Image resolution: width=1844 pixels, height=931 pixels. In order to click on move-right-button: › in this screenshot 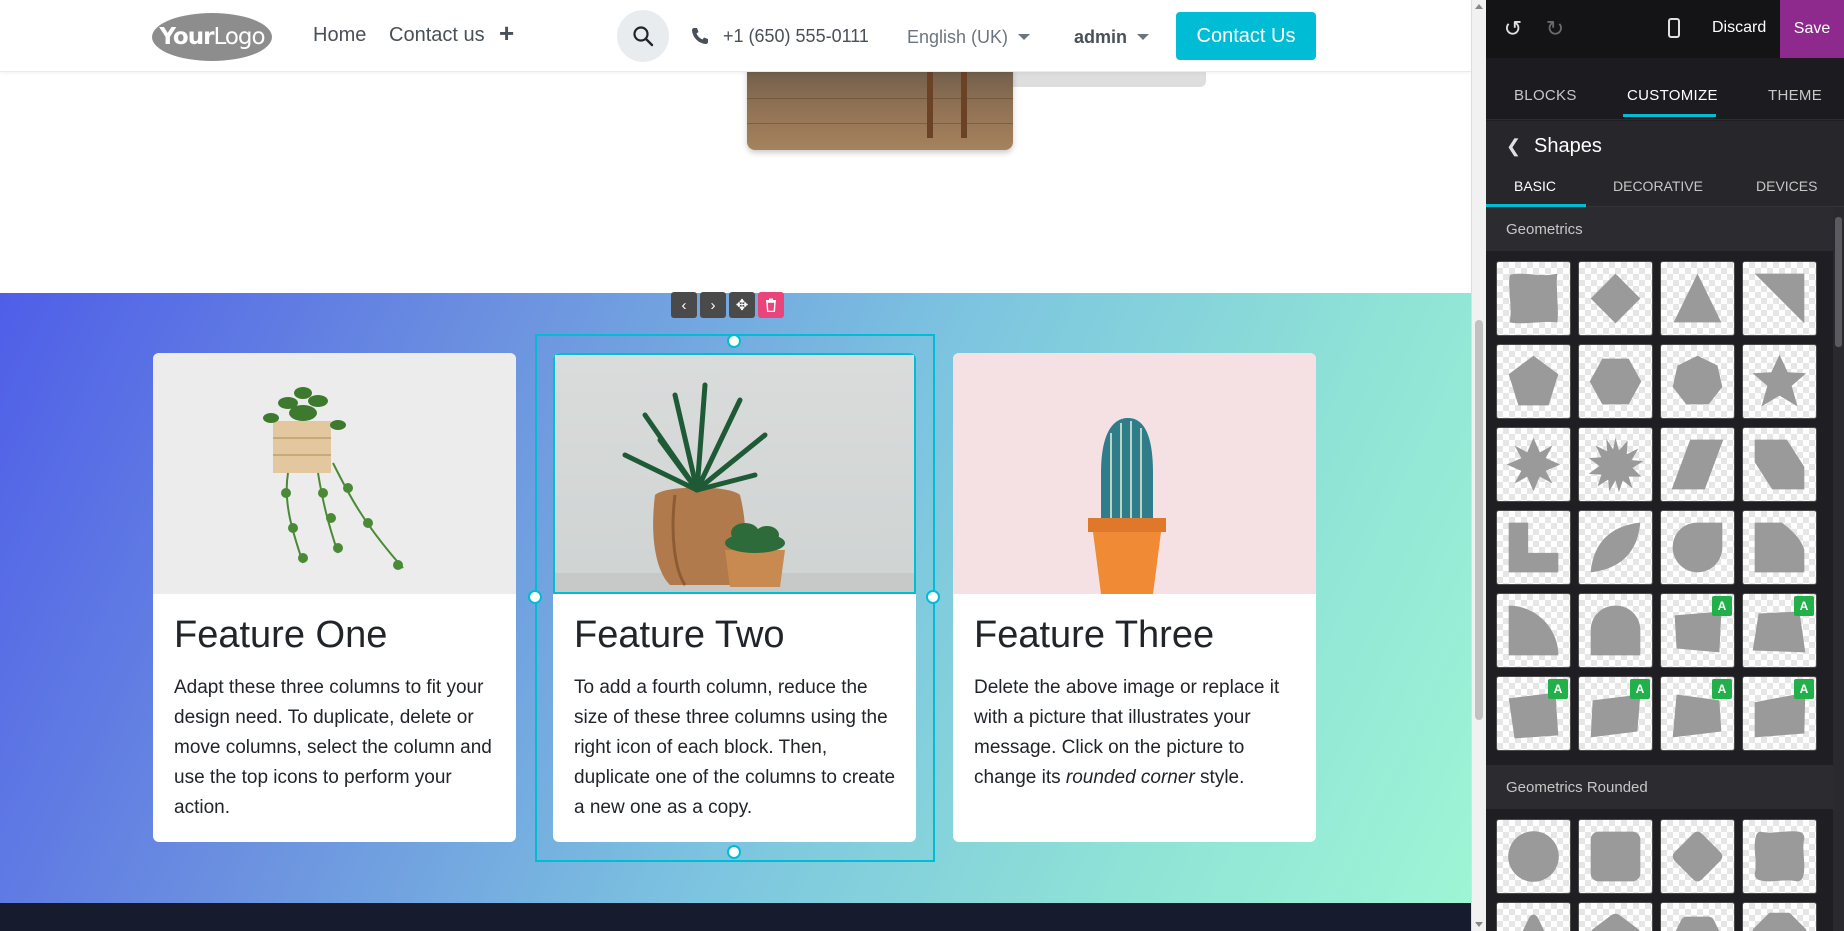, I will do `click(713, 305)`.